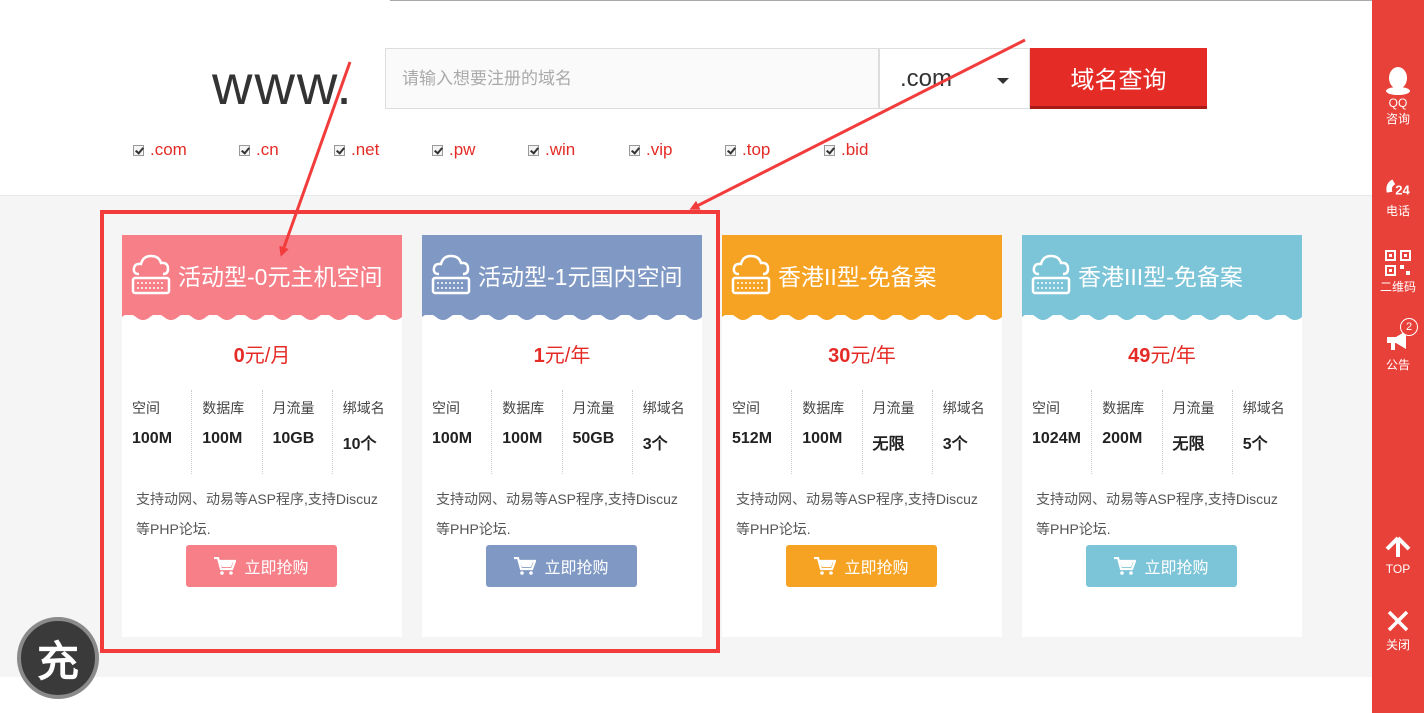  I want to click on plan-price: 30元/年, so click(862, 353).